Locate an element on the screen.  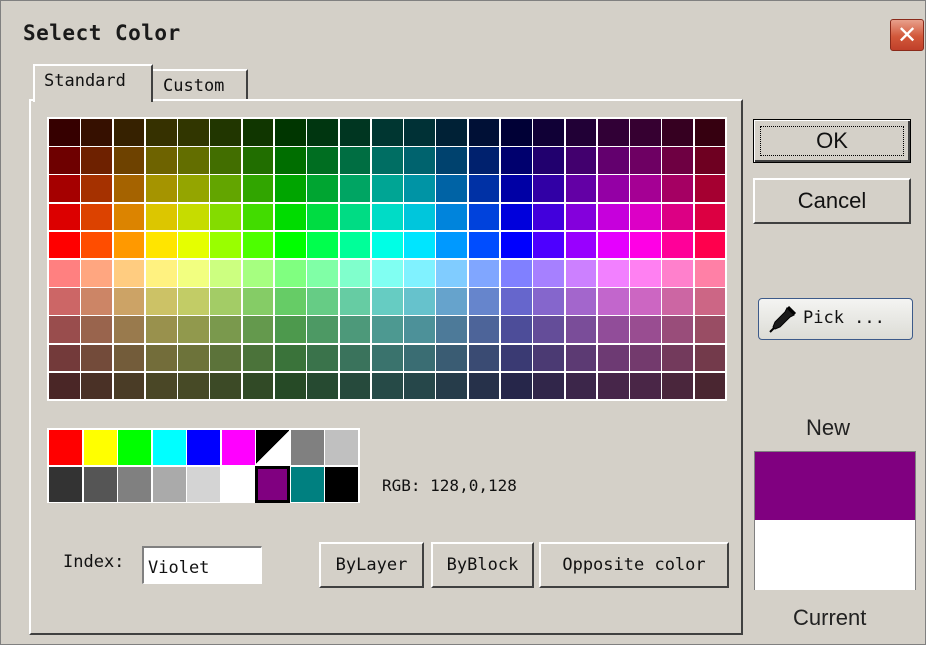
black-white-swatch is located at coordinates (273, 447).